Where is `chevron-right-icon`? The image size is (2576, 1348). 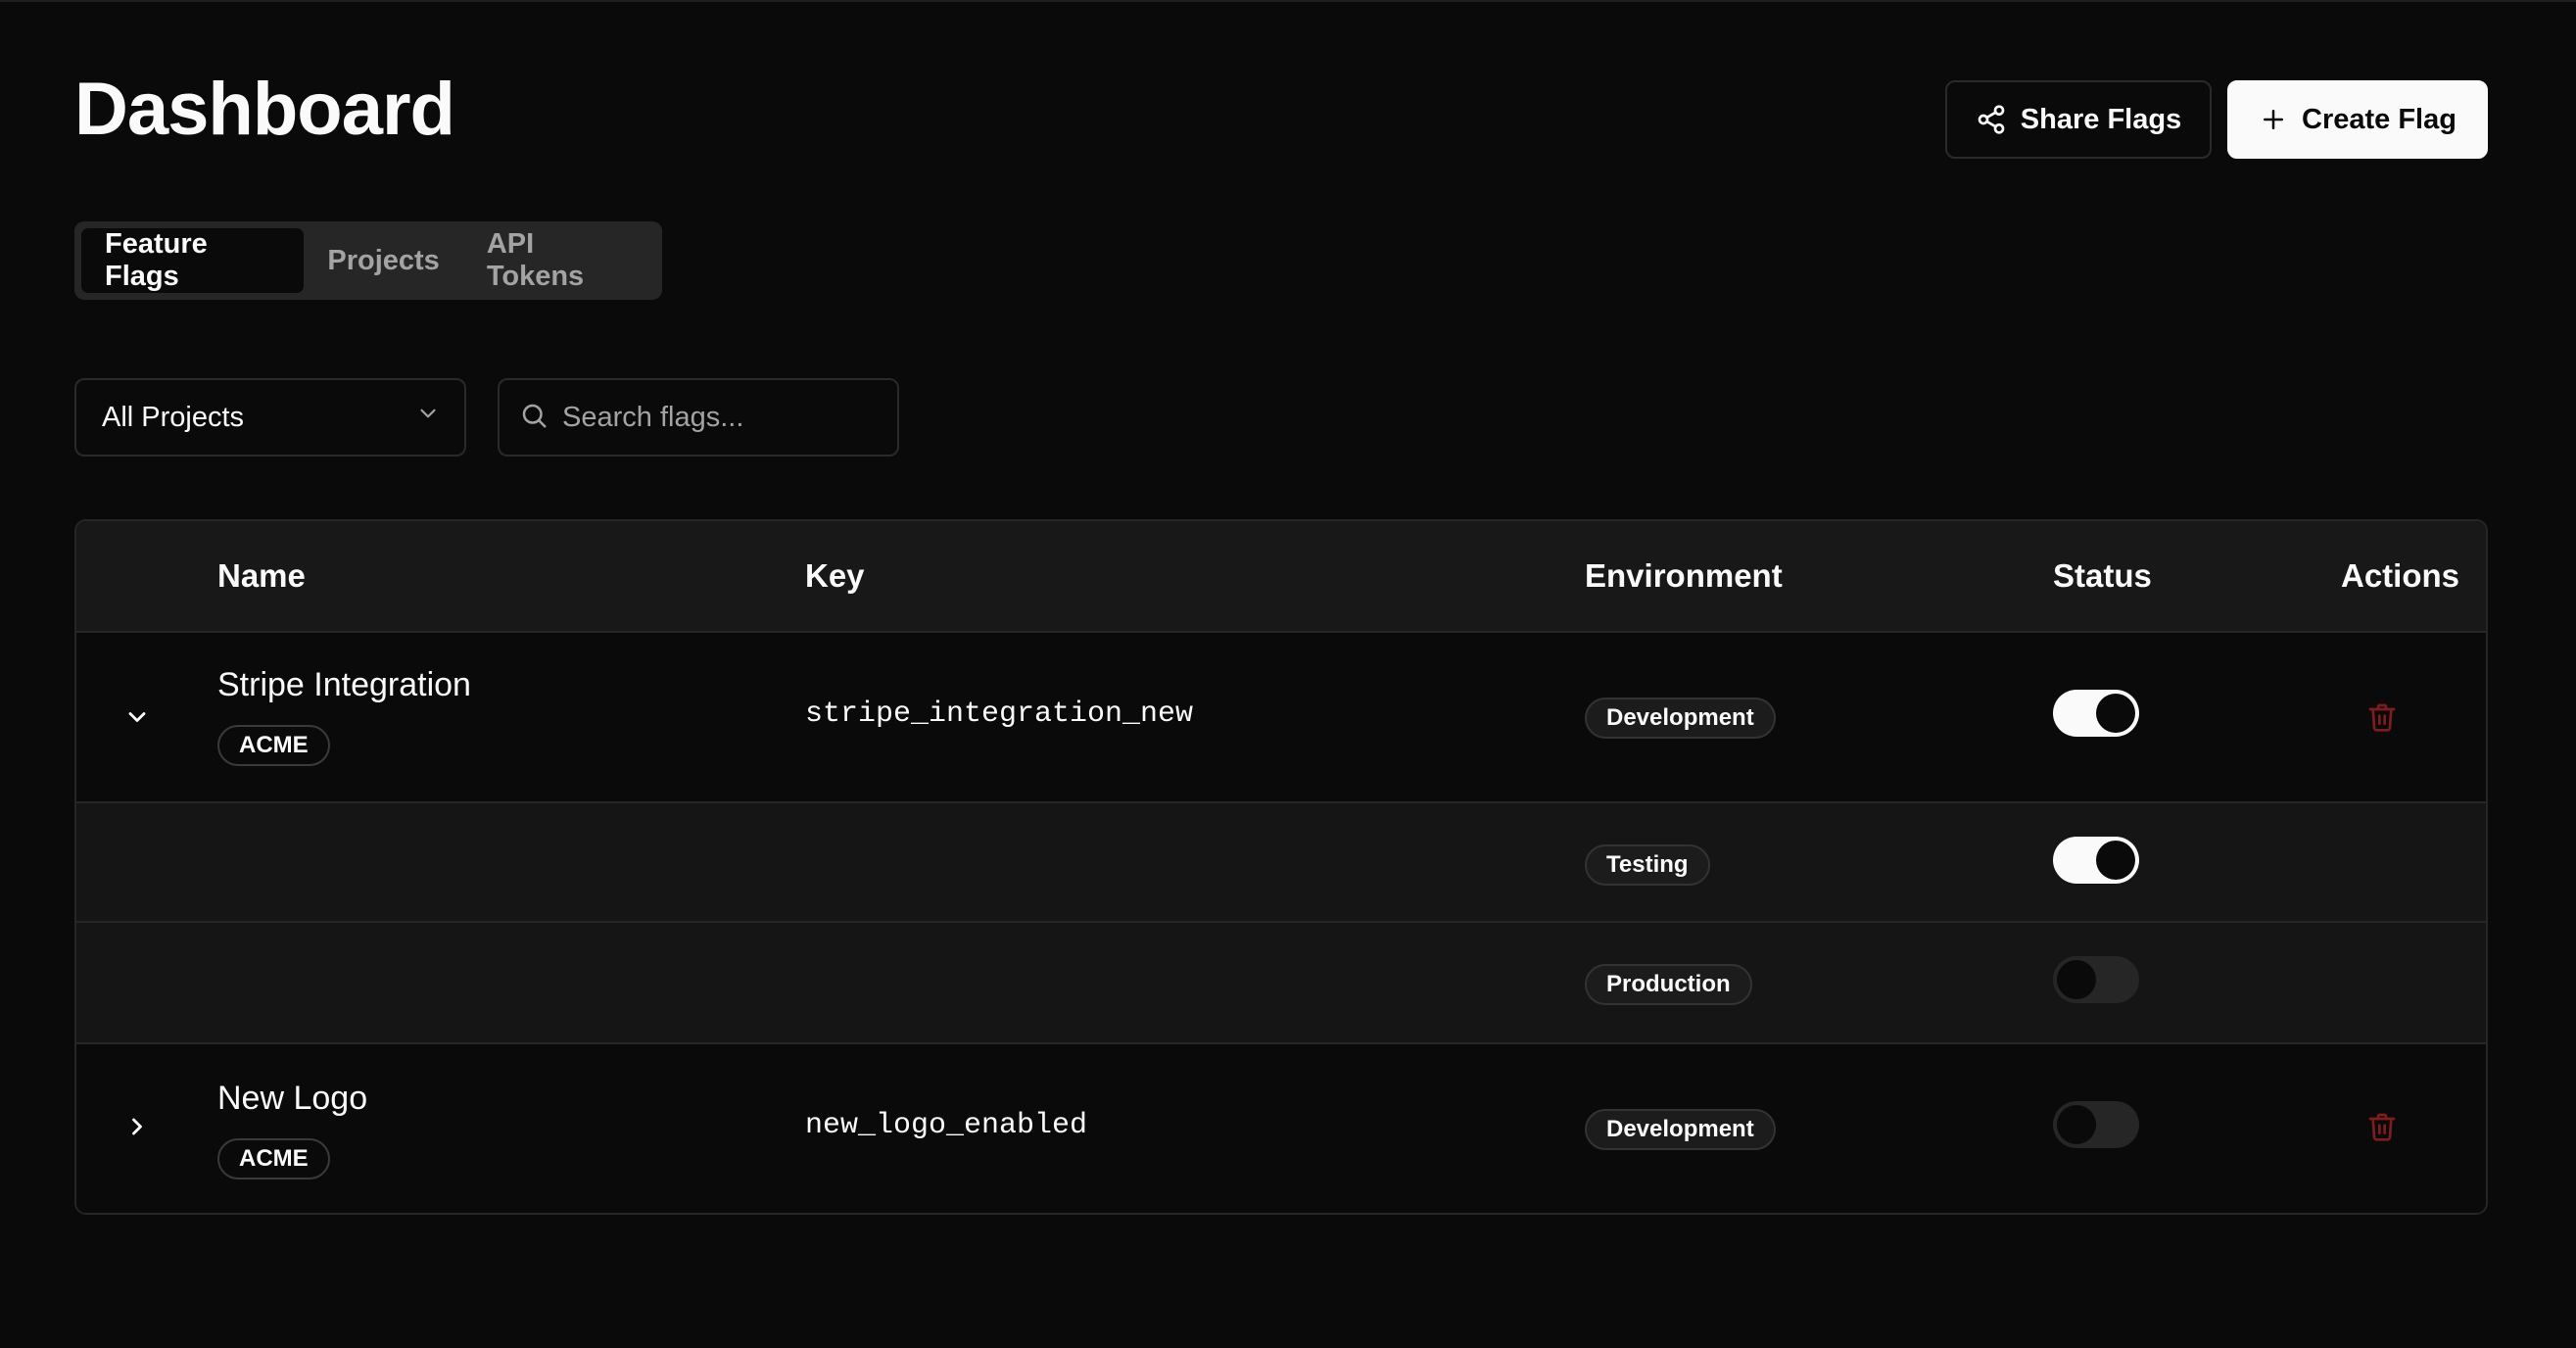 chevron-right-icon is located at coordinates (137, 1129).